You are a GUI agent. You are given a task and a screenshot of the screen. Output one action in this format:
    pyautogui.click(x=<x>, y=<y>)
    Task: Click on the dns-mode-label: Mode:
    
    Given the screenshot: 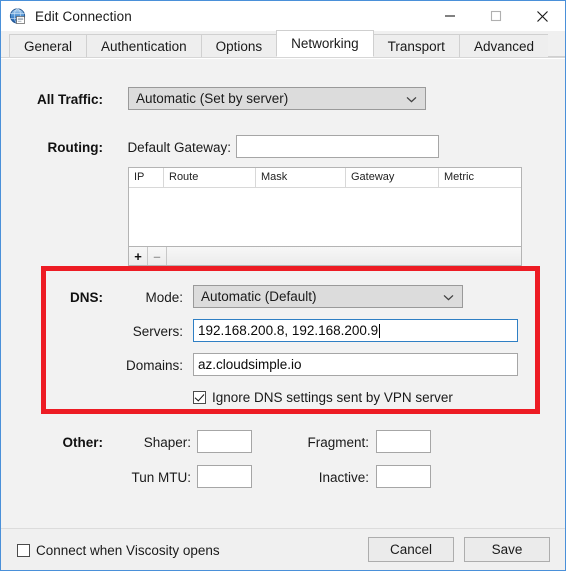 What is the action you would take?
    pyautogui.click(x=164, y=297)
    